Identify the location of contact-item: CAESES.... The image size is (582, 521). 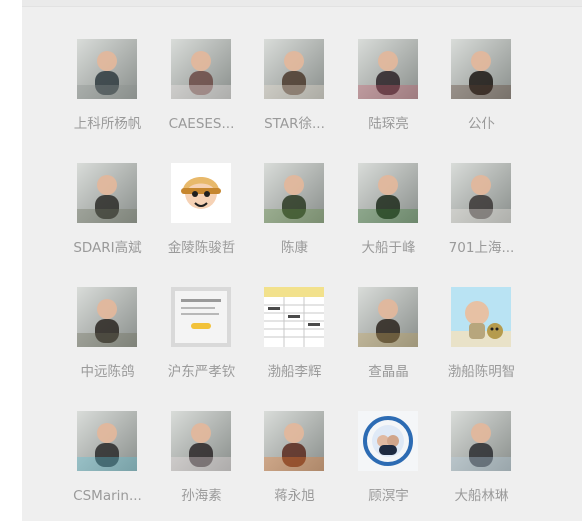
(201, 89).